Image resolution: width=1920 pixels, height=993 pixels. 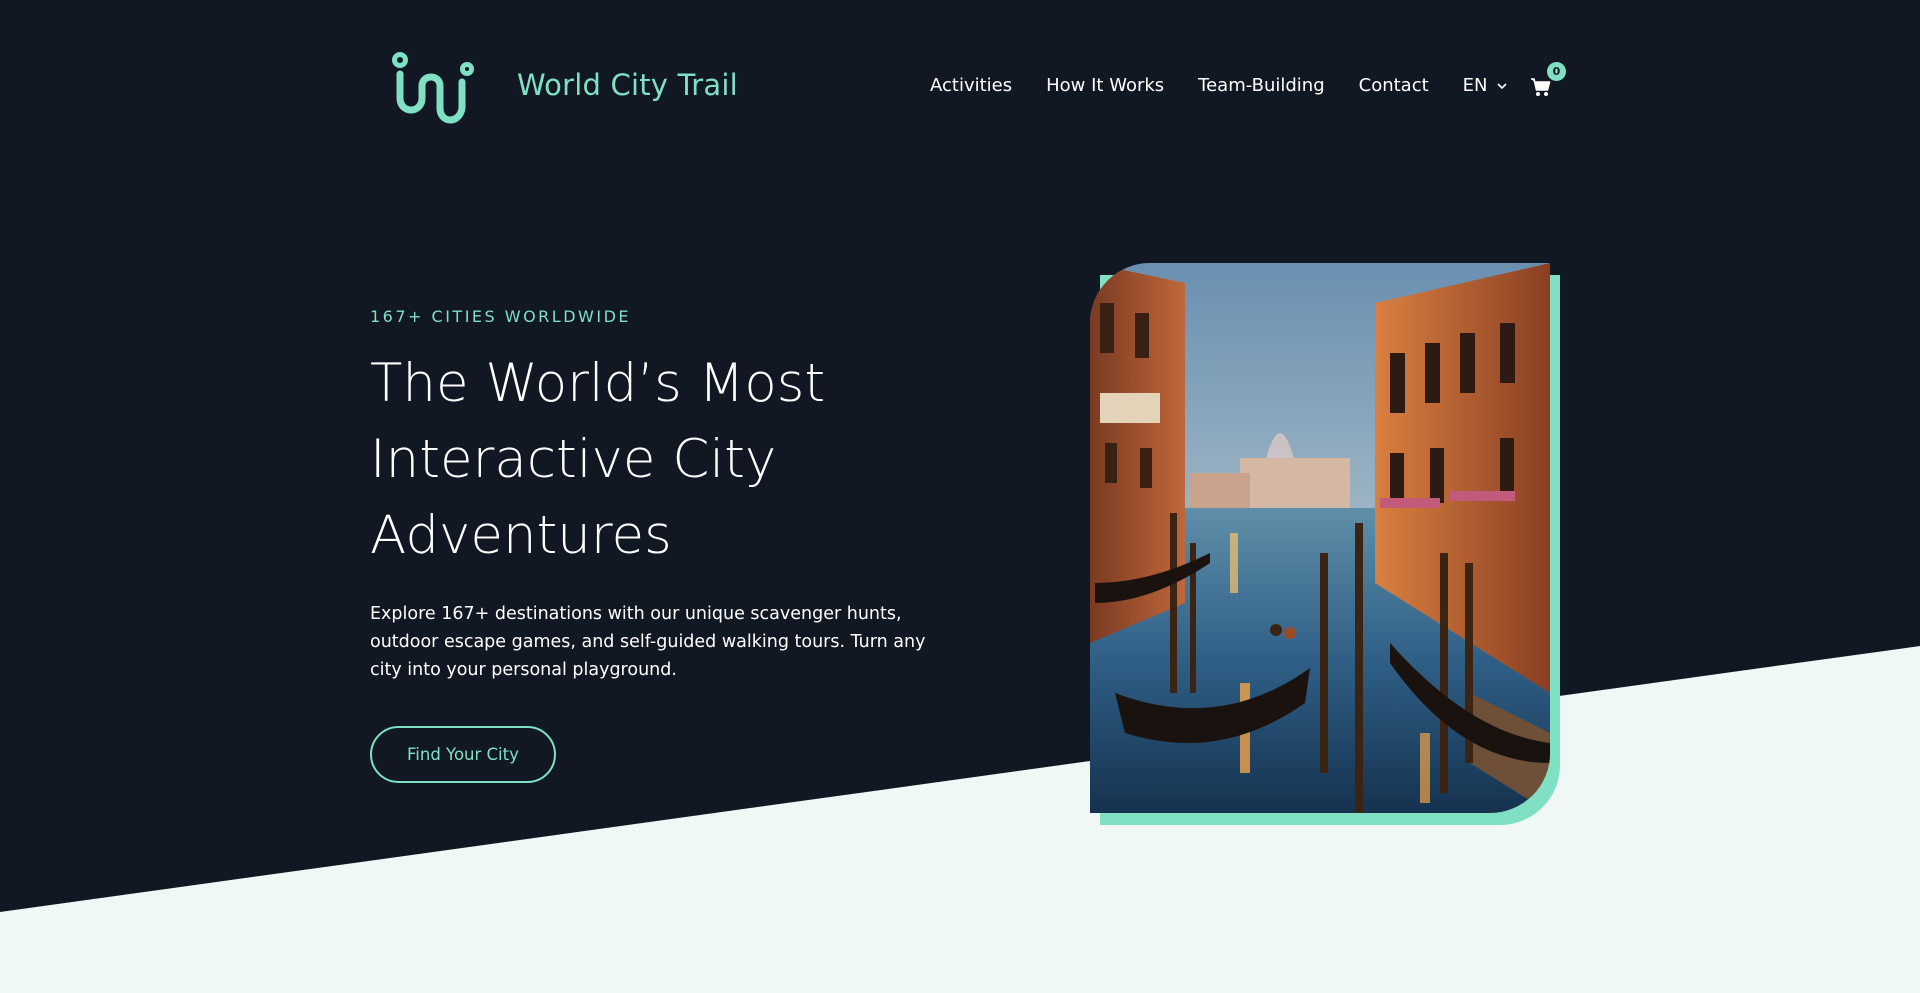 What do you see at coordinates (1541, 87) in the screenshot?
I see `shopping-cart-icon` at bounding box center [1541, 87].